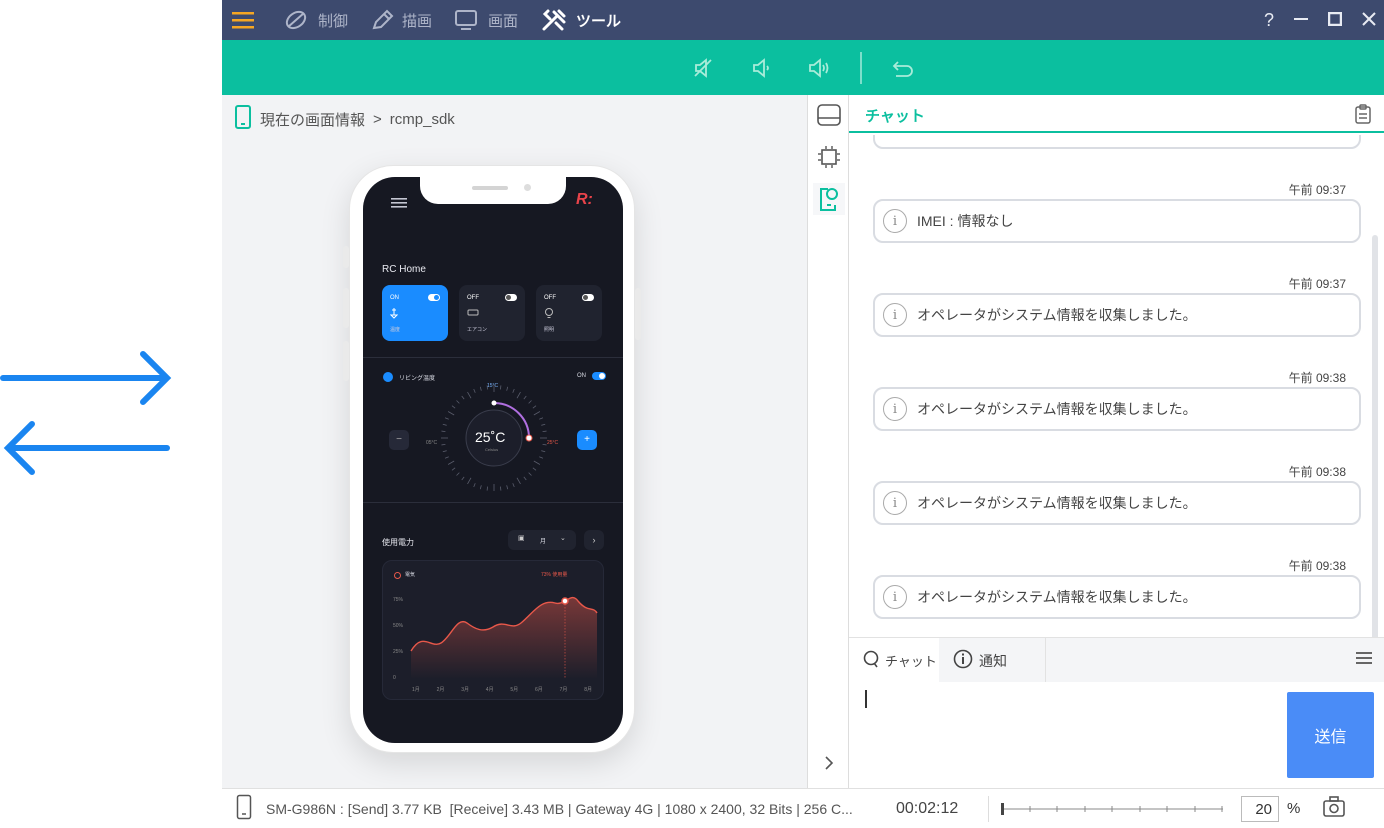 The image size is (1384, 828). I want to click on menu-control-button: 制御, so click(316, 20).